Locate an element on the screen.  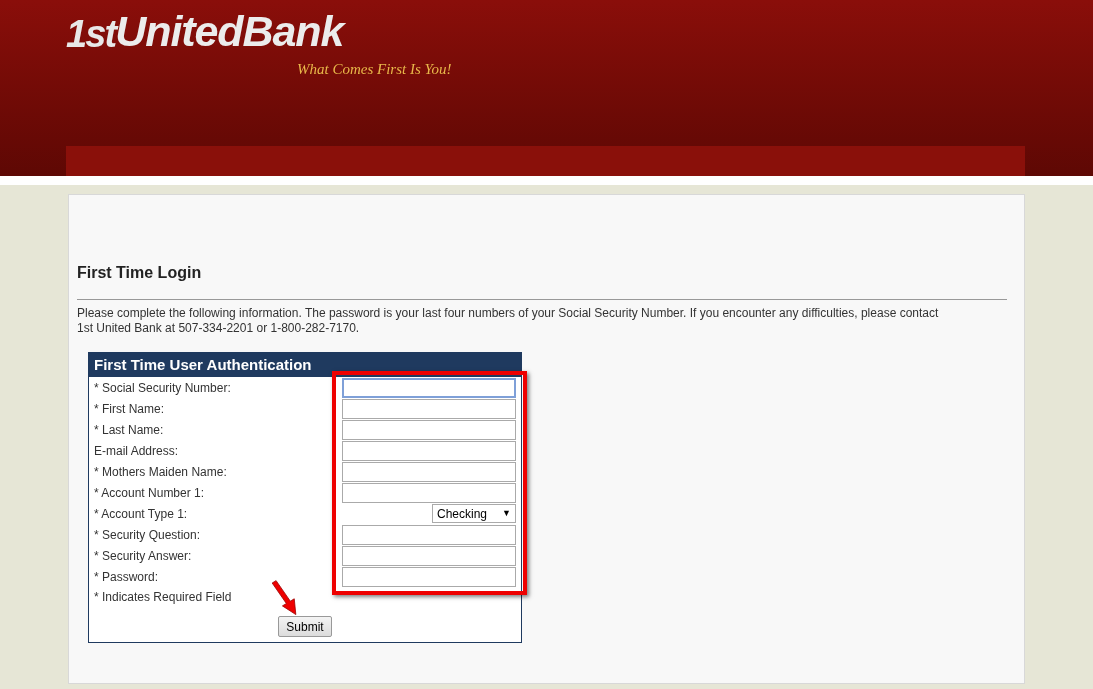
field-label: * Security Answer: is located at coordinates (143, 556).